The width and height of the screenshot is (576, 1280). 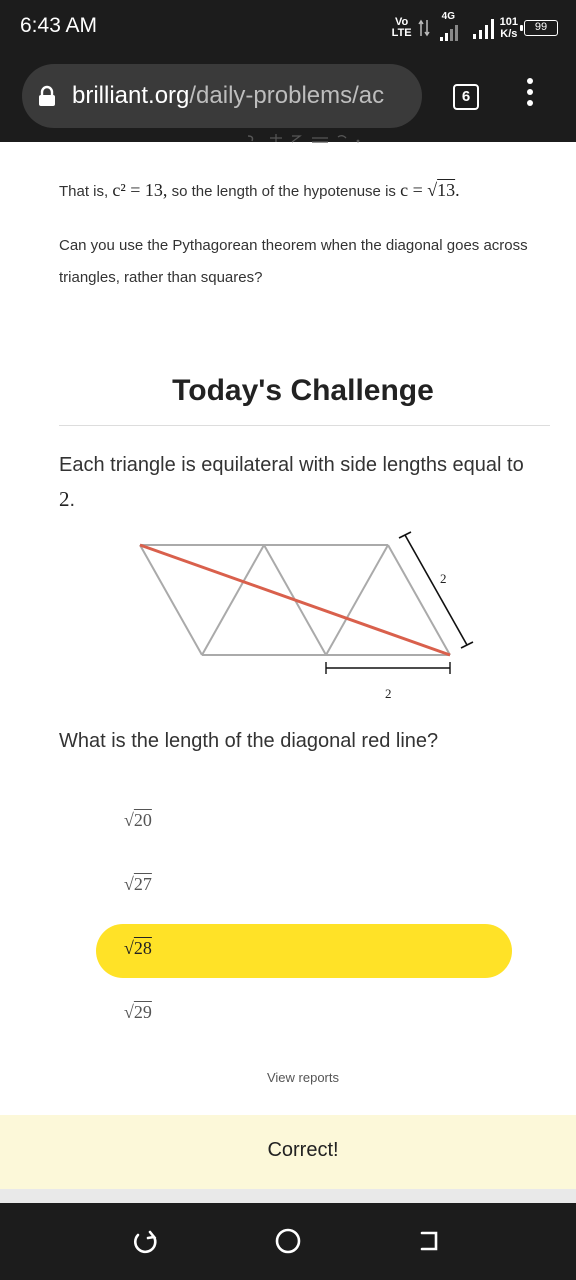 I want to click on bottom-dimension-marker, so click(x=388, y=668).